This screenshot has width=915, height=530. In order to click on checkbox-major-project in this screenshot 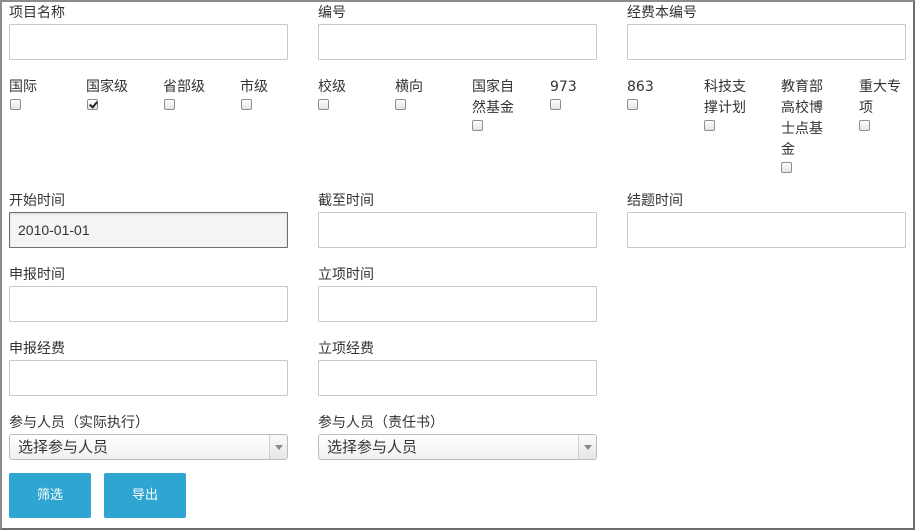, I will do `click(864, 125)`.